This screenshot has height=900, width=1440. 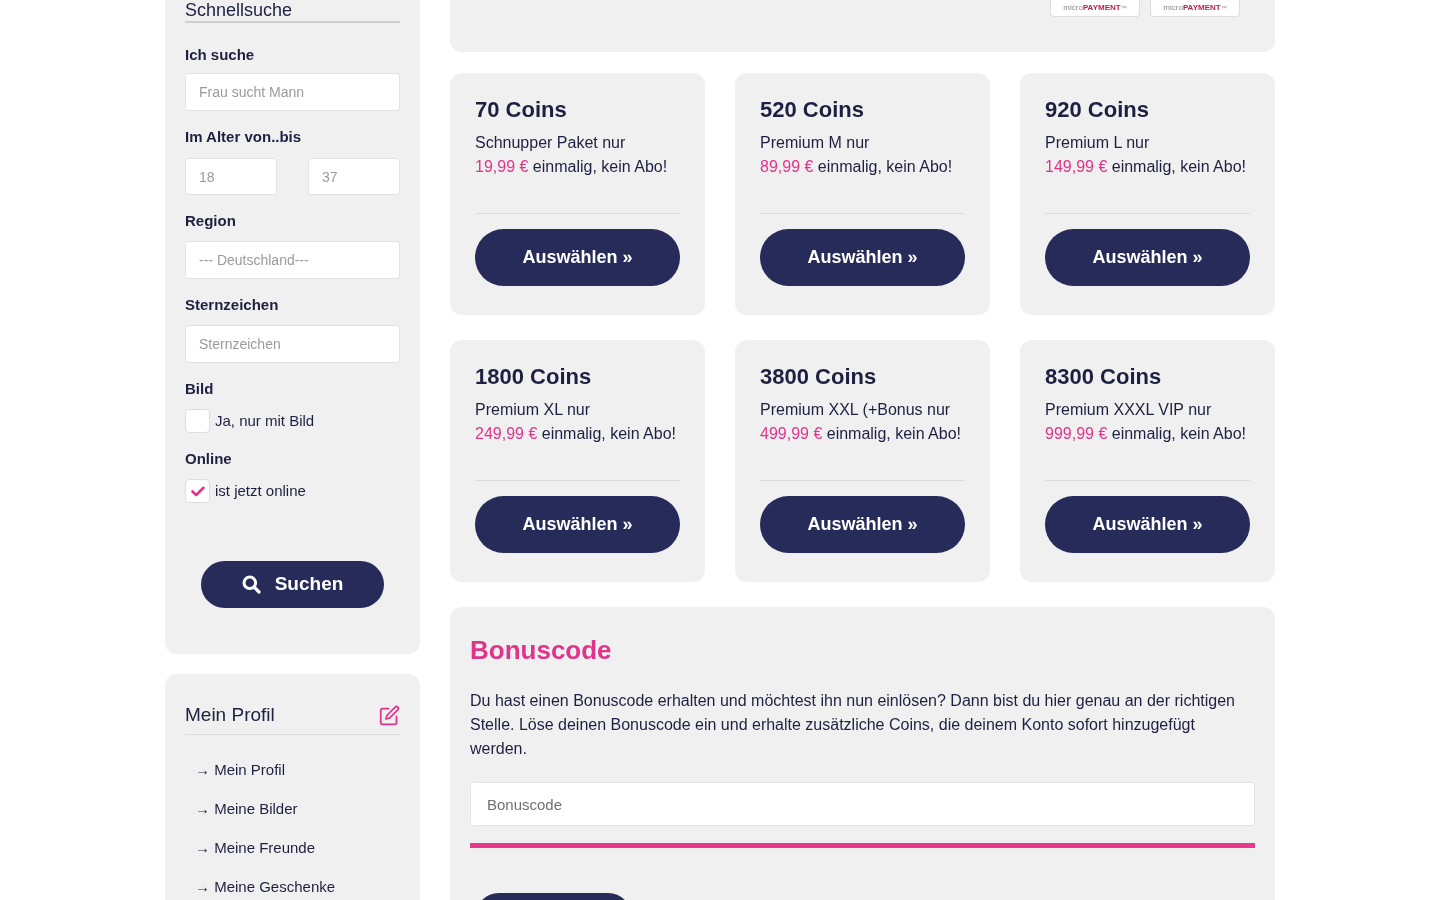 What do you see at coordinates (1146, 422) in the screenshot?
I see `package-description: Premium XXXL VIP nur 999,99 € einmalig, kein Abo!` at bounding box center [1146, 422].